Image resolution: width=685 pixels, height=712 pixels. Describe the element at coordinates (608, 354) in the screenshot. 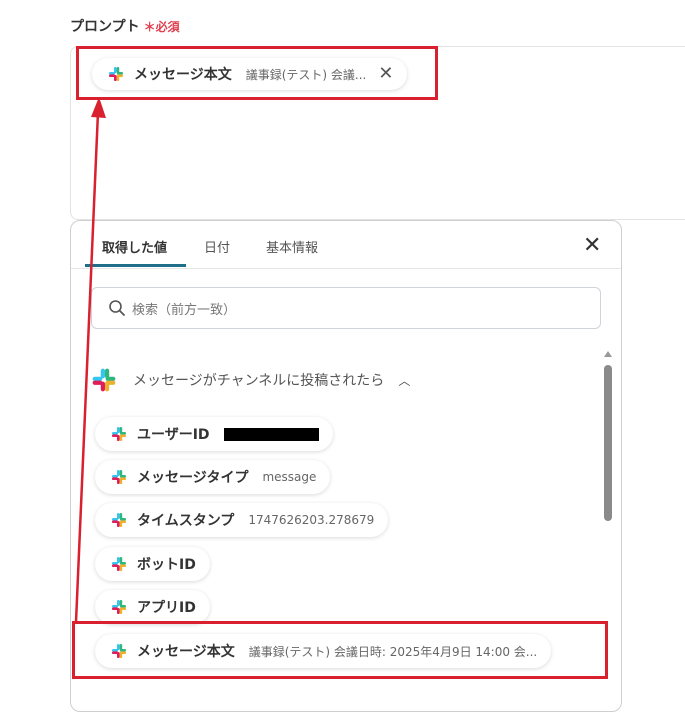

I see `scroll-up-arrow` at that location.